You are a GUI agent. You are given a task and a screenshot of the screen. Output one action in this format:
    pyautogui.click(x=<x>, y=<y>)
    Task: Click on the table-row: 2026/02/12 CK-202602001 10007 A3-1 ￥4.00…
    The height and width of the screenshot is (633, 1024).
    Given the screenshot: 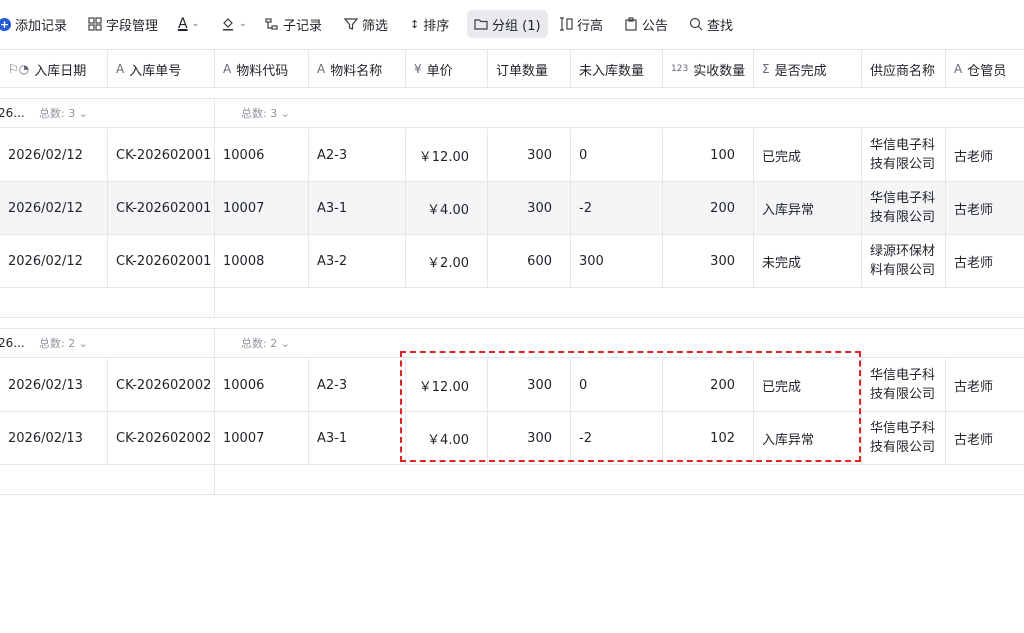 What is the action you would take?
    pyautogui.click(x=512, y=208)
    